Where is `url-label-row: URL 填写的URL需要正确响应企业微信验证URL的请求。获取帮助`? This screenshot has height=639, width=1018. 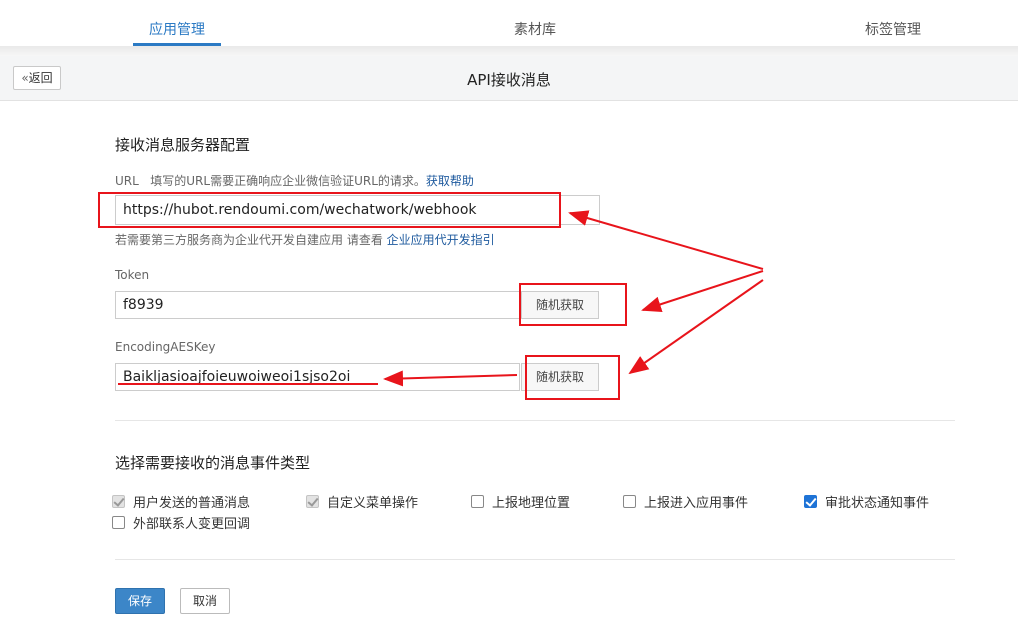
url-label-row: URL 填写的URL需要正确响应企业微信验证URL的请求。获取帮助 is located at coordinates (294, 180).